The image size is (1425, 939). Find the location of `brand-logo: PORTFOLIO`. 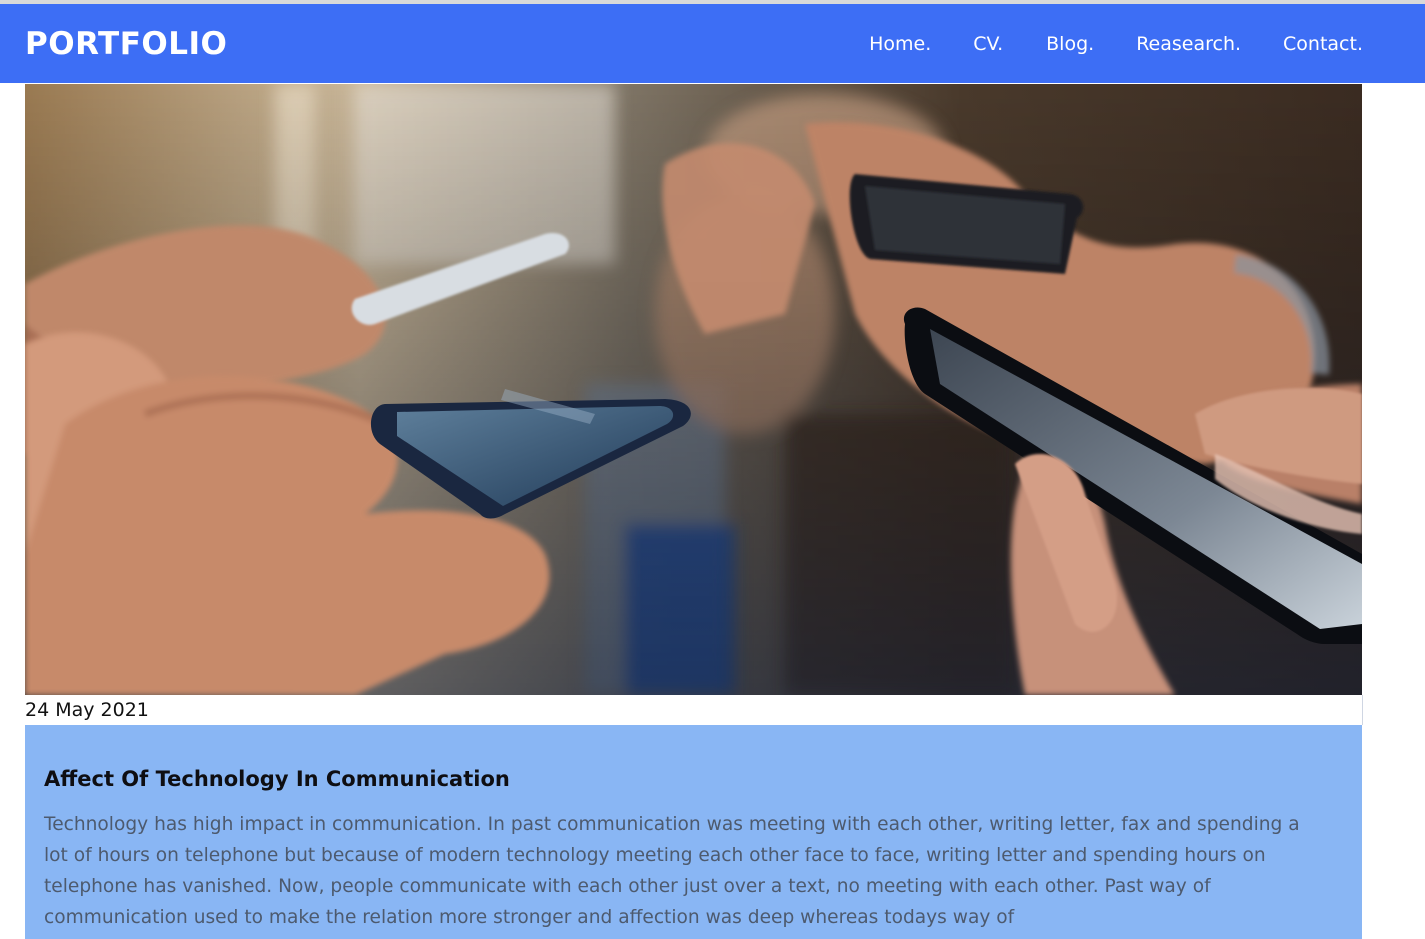

brand-logo: PORTFOLIO is located at coordinates (126, 44).